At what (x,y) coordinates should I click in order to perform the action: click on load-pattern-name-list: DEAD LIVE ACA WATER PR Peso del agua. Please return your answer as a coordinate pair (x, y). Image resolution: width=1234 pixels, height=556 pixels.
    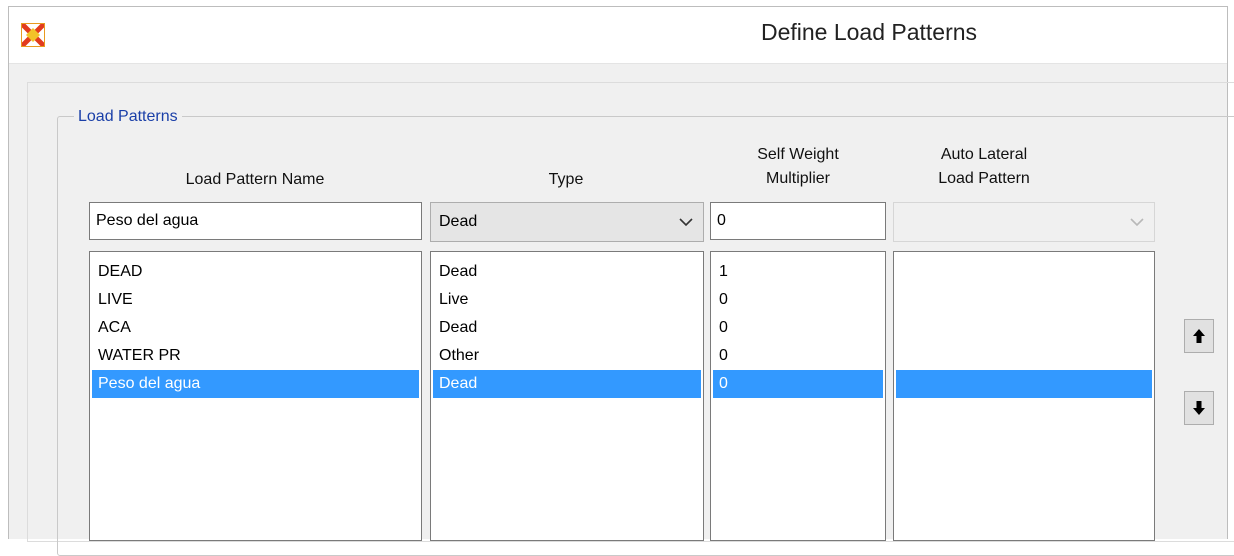
    Looking at the image, I should click on (255, 396).